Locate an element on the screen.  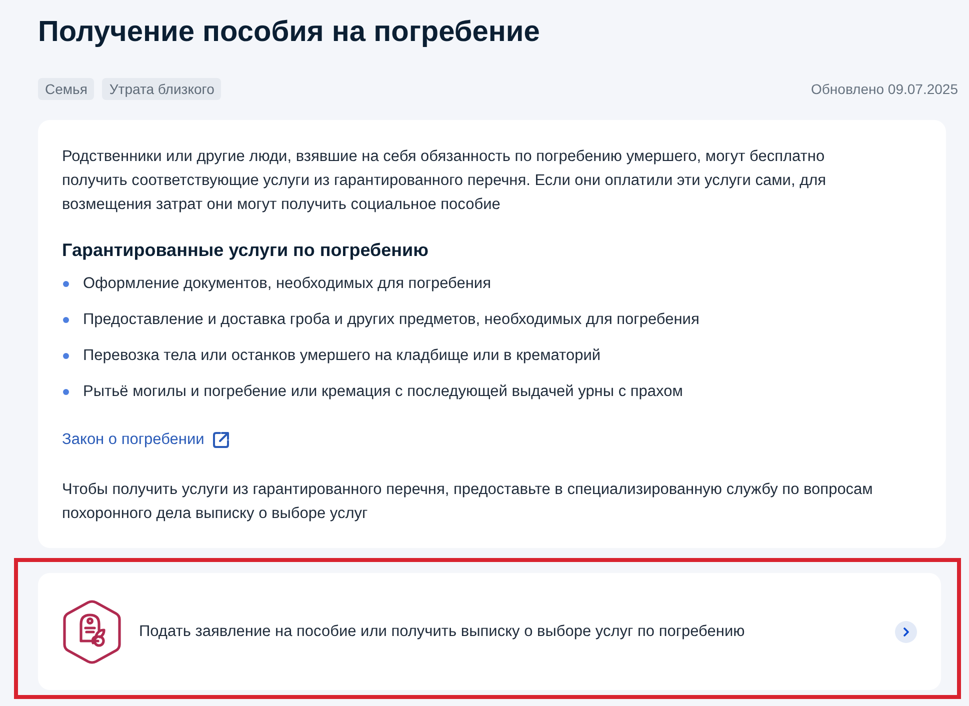
intro-paragraph: Родственники или другие люди, взявшие на себя обязанность по погребению умершего, могут бесплатно получить соответствующие услуги из гарантированного перечня. Если они оплатили эти услуги сами, для возмещения затрат они могут получить социальное пособие is located at coordinates (445, 181).